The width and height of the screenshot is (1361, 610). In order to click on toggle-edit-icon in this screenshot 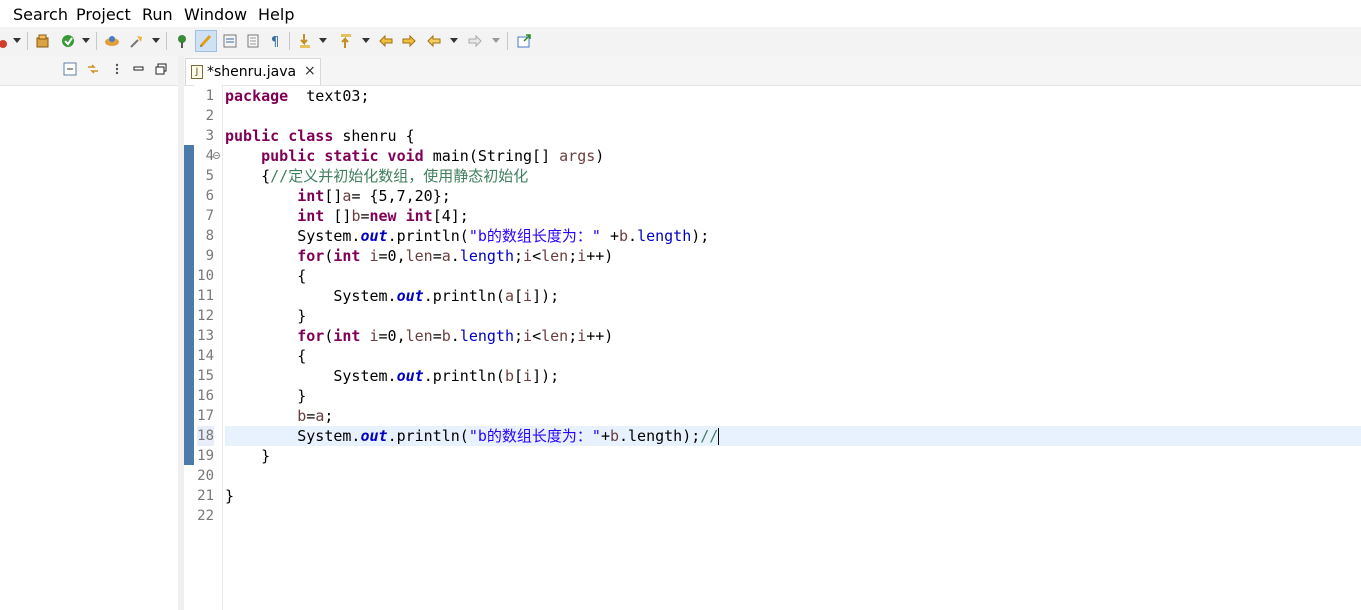, I will do `click(205, 41)`.